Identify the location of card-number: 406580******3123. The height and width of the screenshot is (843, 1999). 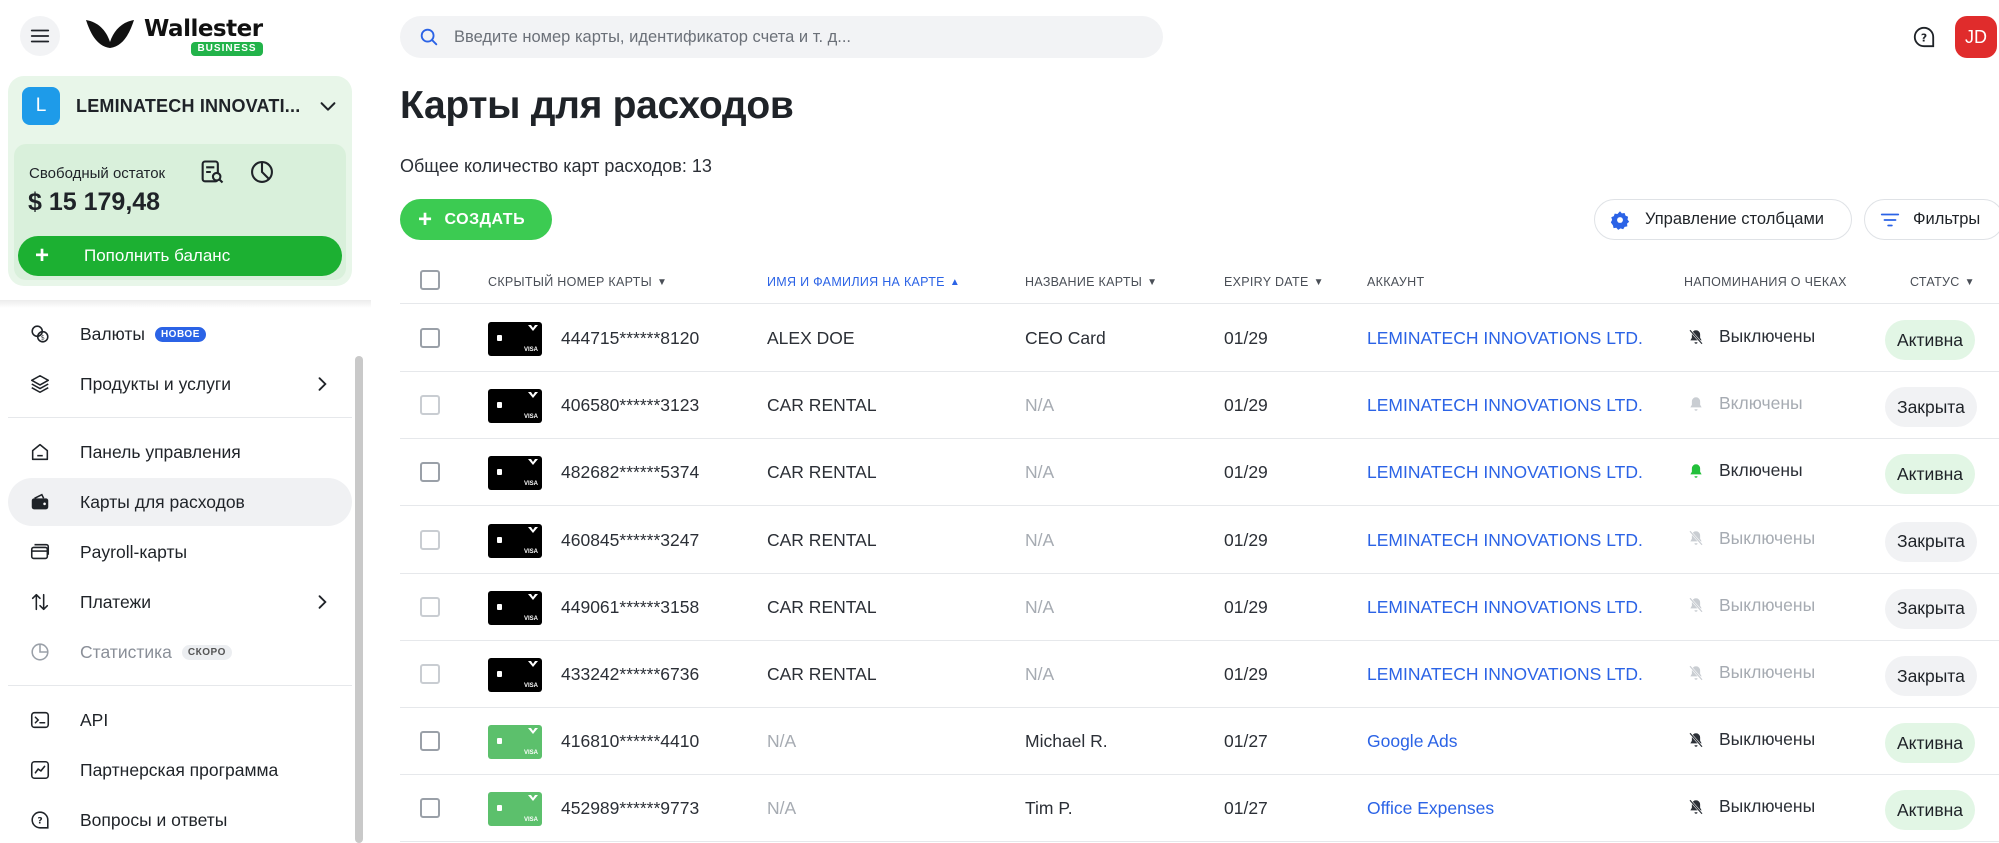
(630, 405).